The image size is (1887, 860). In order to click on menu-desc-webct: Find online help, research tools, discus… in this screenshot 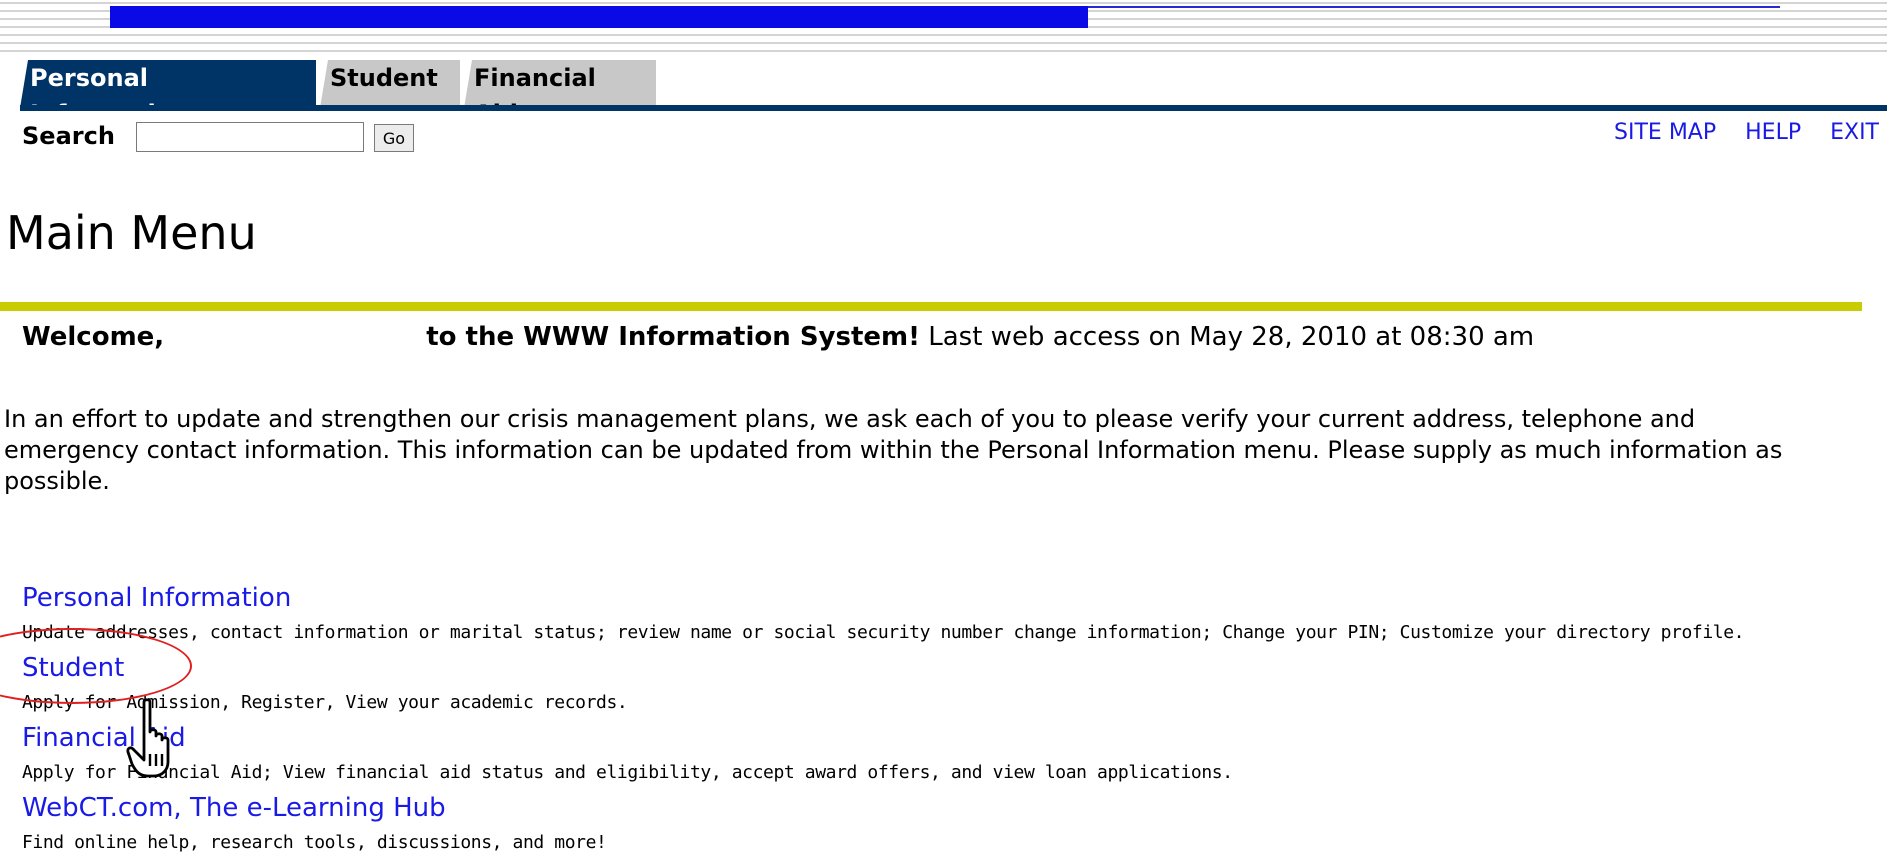, I will do `click(314, 842)`.